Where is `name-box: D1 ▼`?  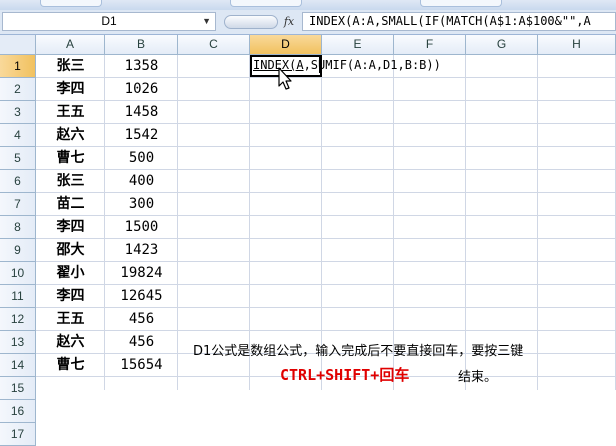 name-box: D1 ▼ is located at coordinates (109, 21).